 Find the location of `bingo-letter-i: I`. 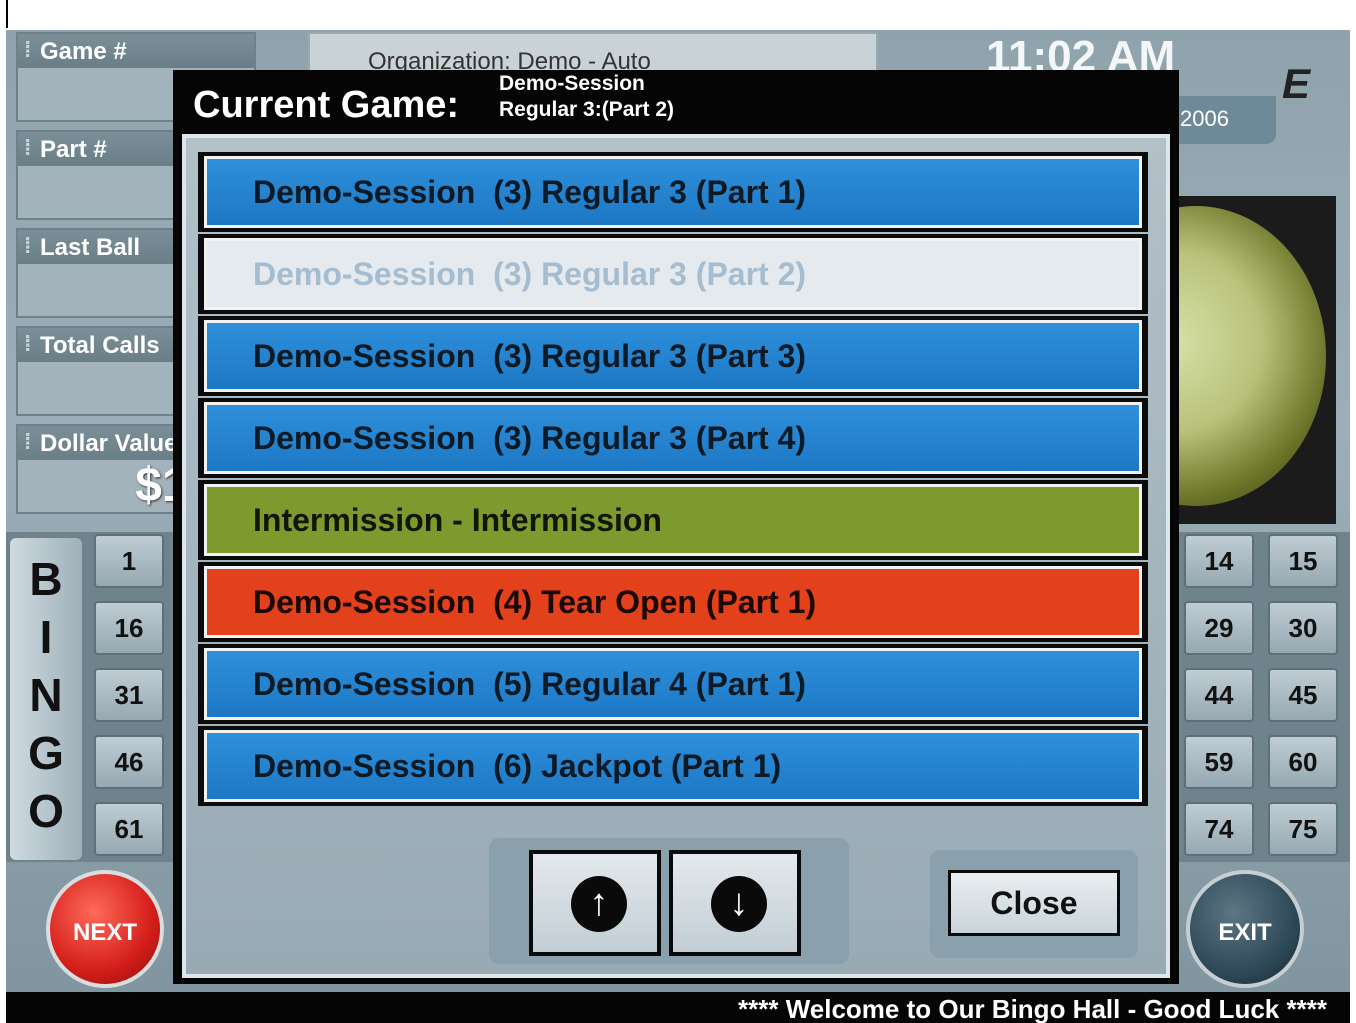

bingo-letter-i: I is located at coordinates (46, 637).